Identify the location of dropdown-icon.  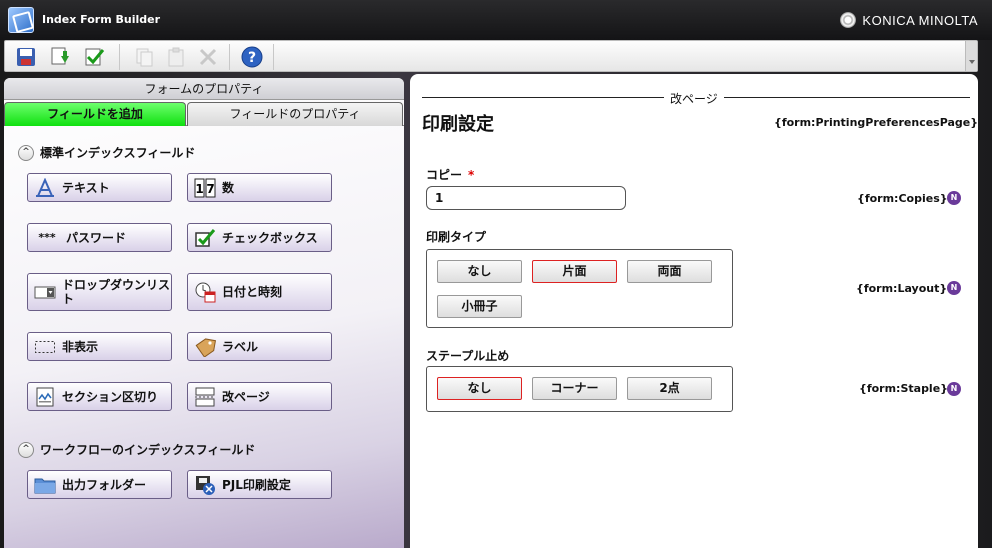
(45, 292).